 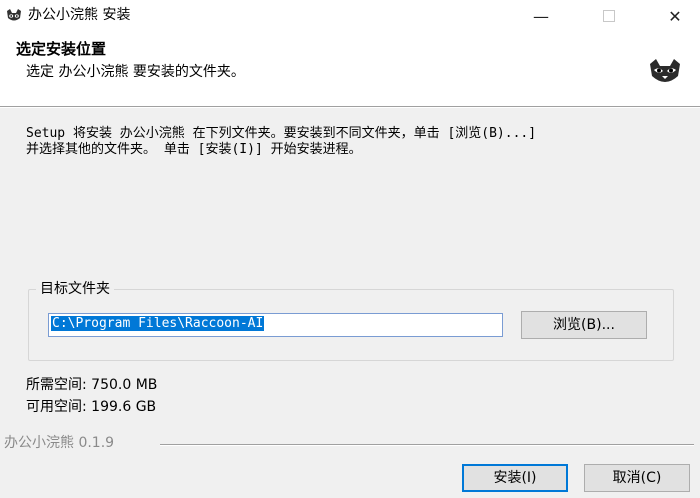 I want to click on minimize-icon: —, so click(x=541, y=16).